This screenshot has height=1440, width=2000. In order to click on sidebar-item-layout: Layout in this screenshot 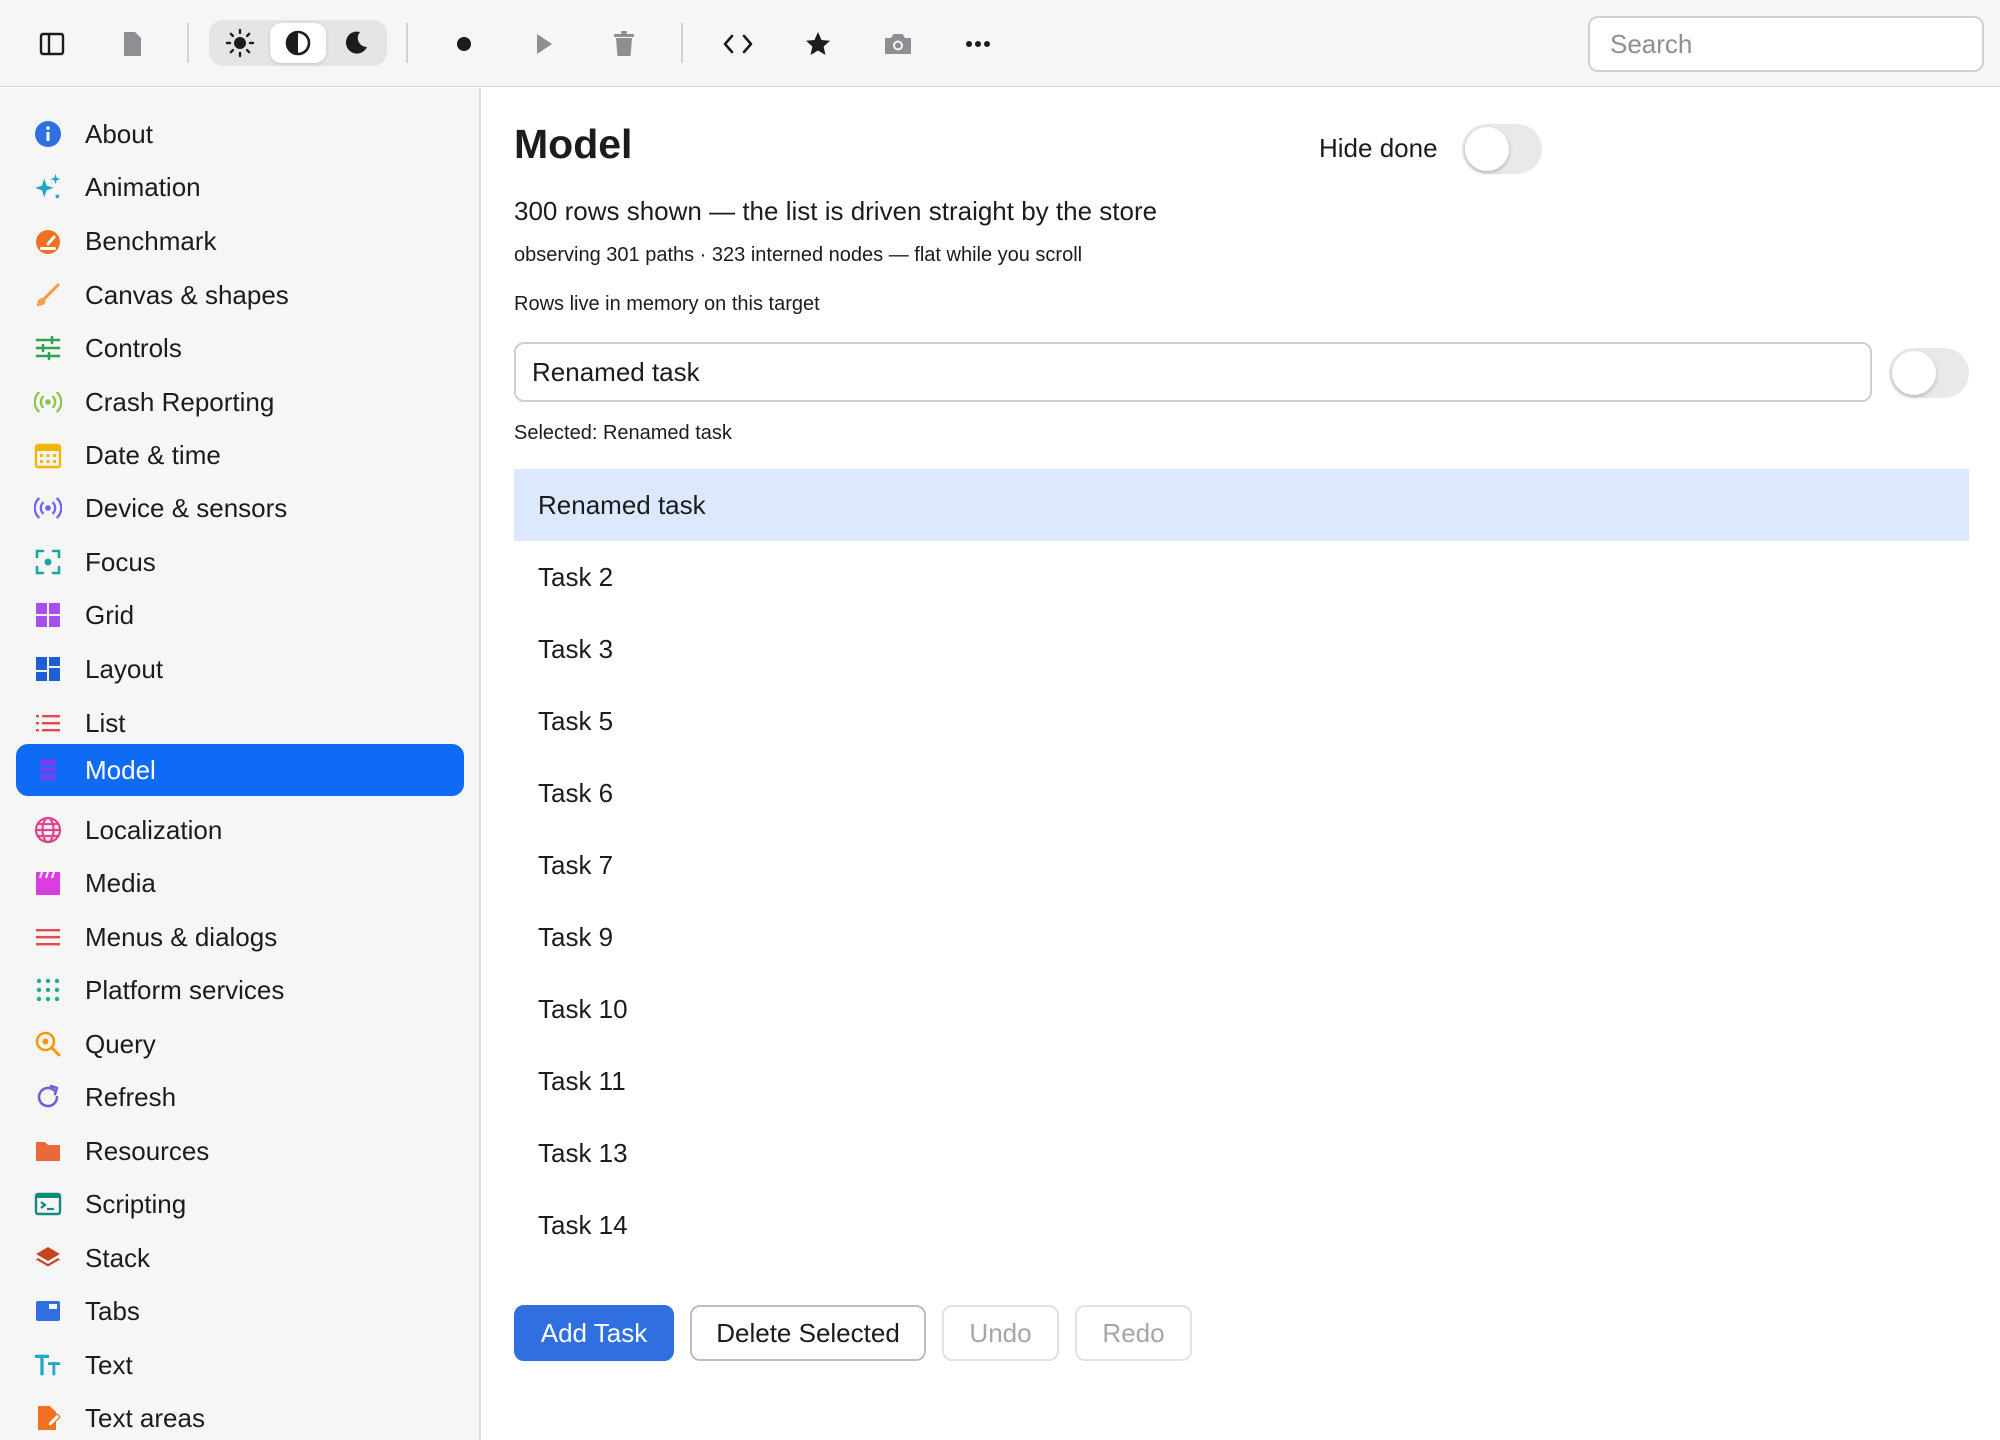, I will do `click(240, 669)`.